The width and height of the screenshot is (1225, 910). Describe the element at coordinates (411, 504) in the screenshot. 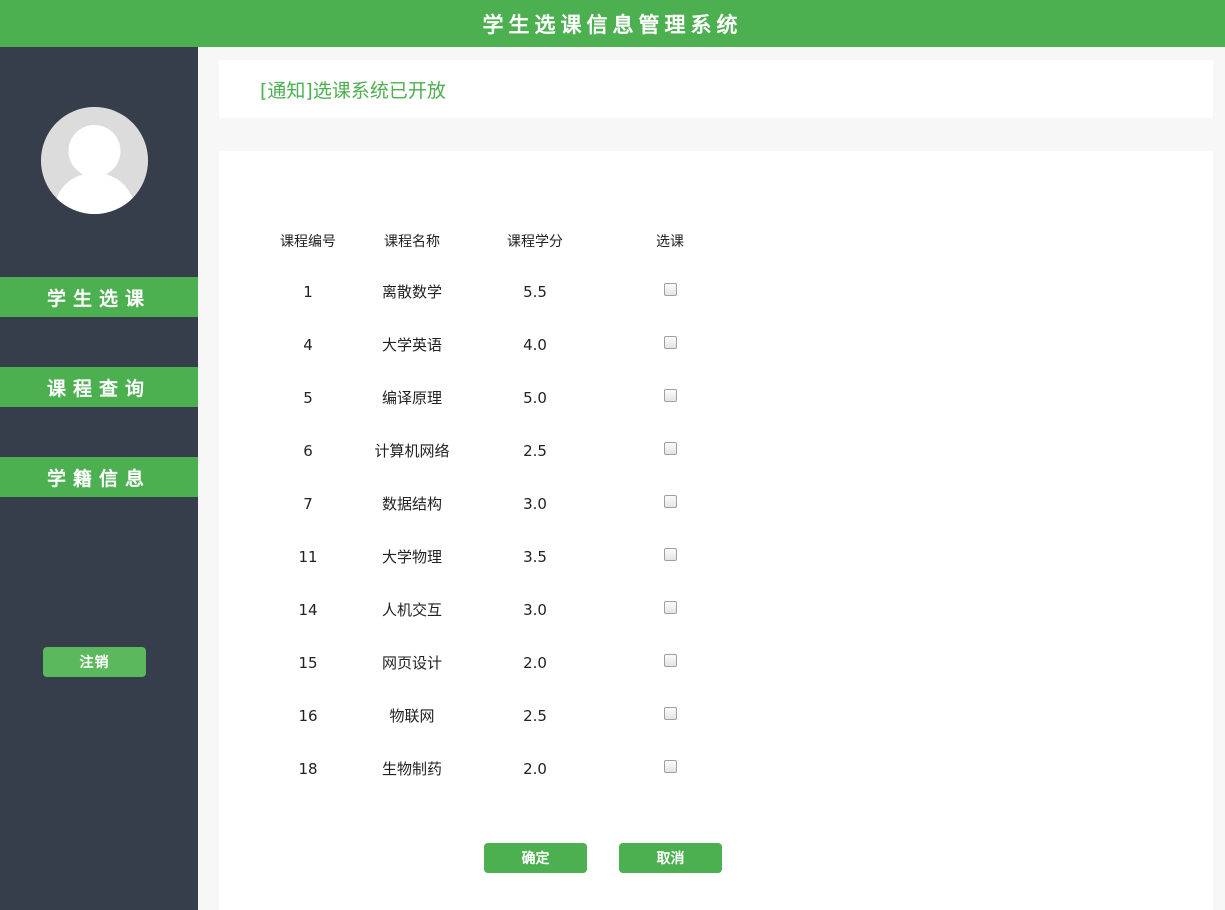

I see `course-name: 数据结构` at that location.